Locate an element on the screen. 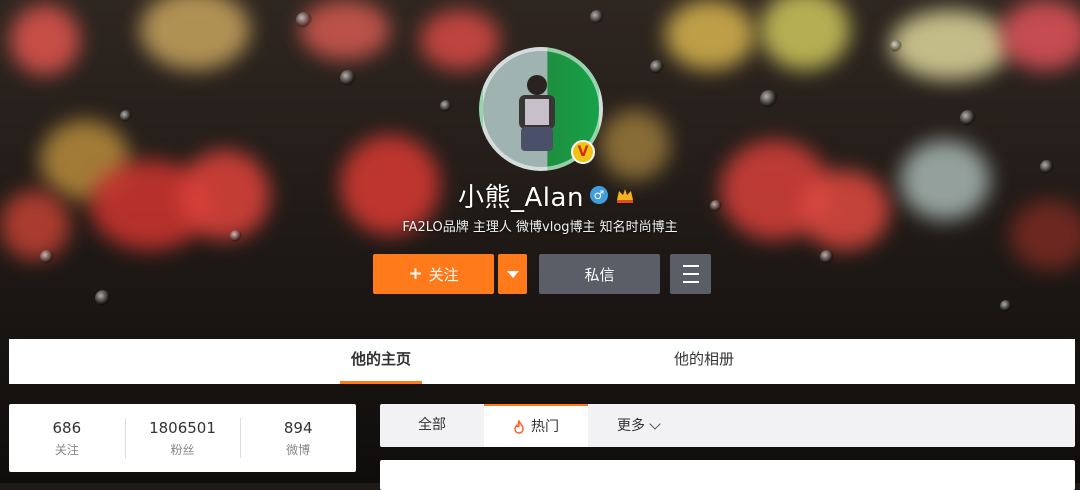 The width and height of the screenshot is (1080, 490). stats-card: 686 关注 1806501 粉丝 894 微博 is located at coordinates (182, 438).